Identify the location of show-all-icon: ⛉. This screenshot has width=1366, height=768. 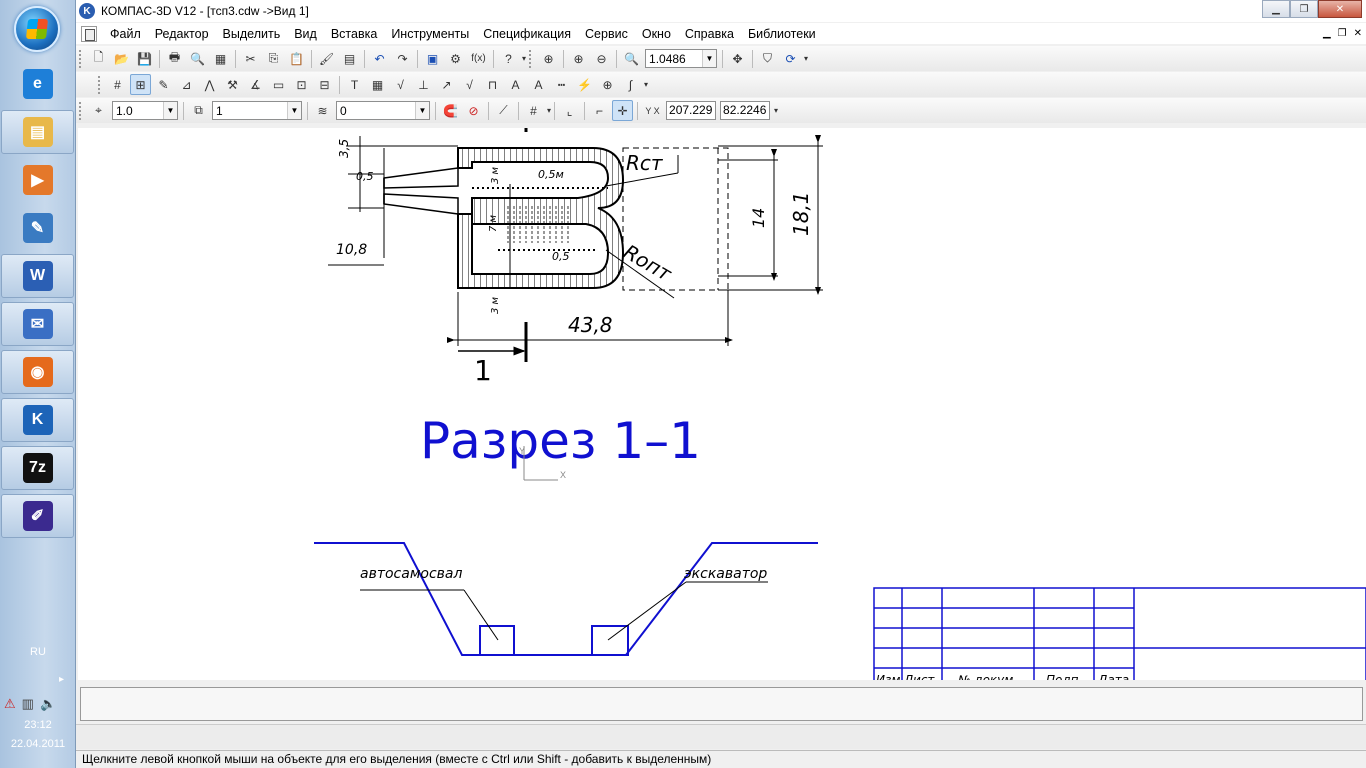
(767, 58).